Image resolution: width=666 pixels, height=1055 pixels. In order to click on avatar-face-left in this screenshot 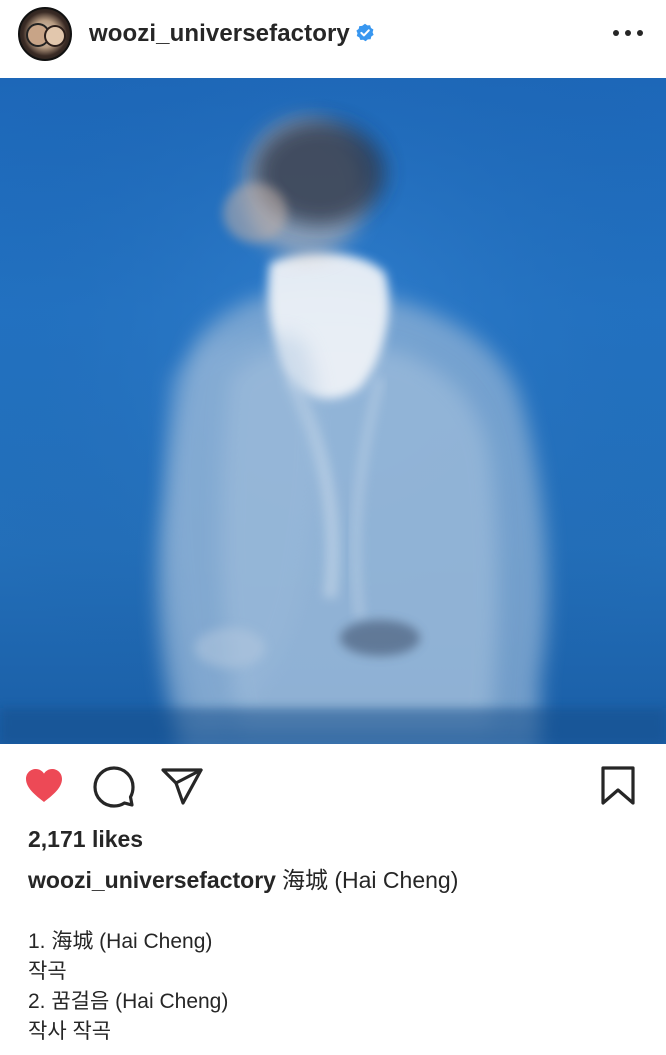, I will do `click(38, 35)`.